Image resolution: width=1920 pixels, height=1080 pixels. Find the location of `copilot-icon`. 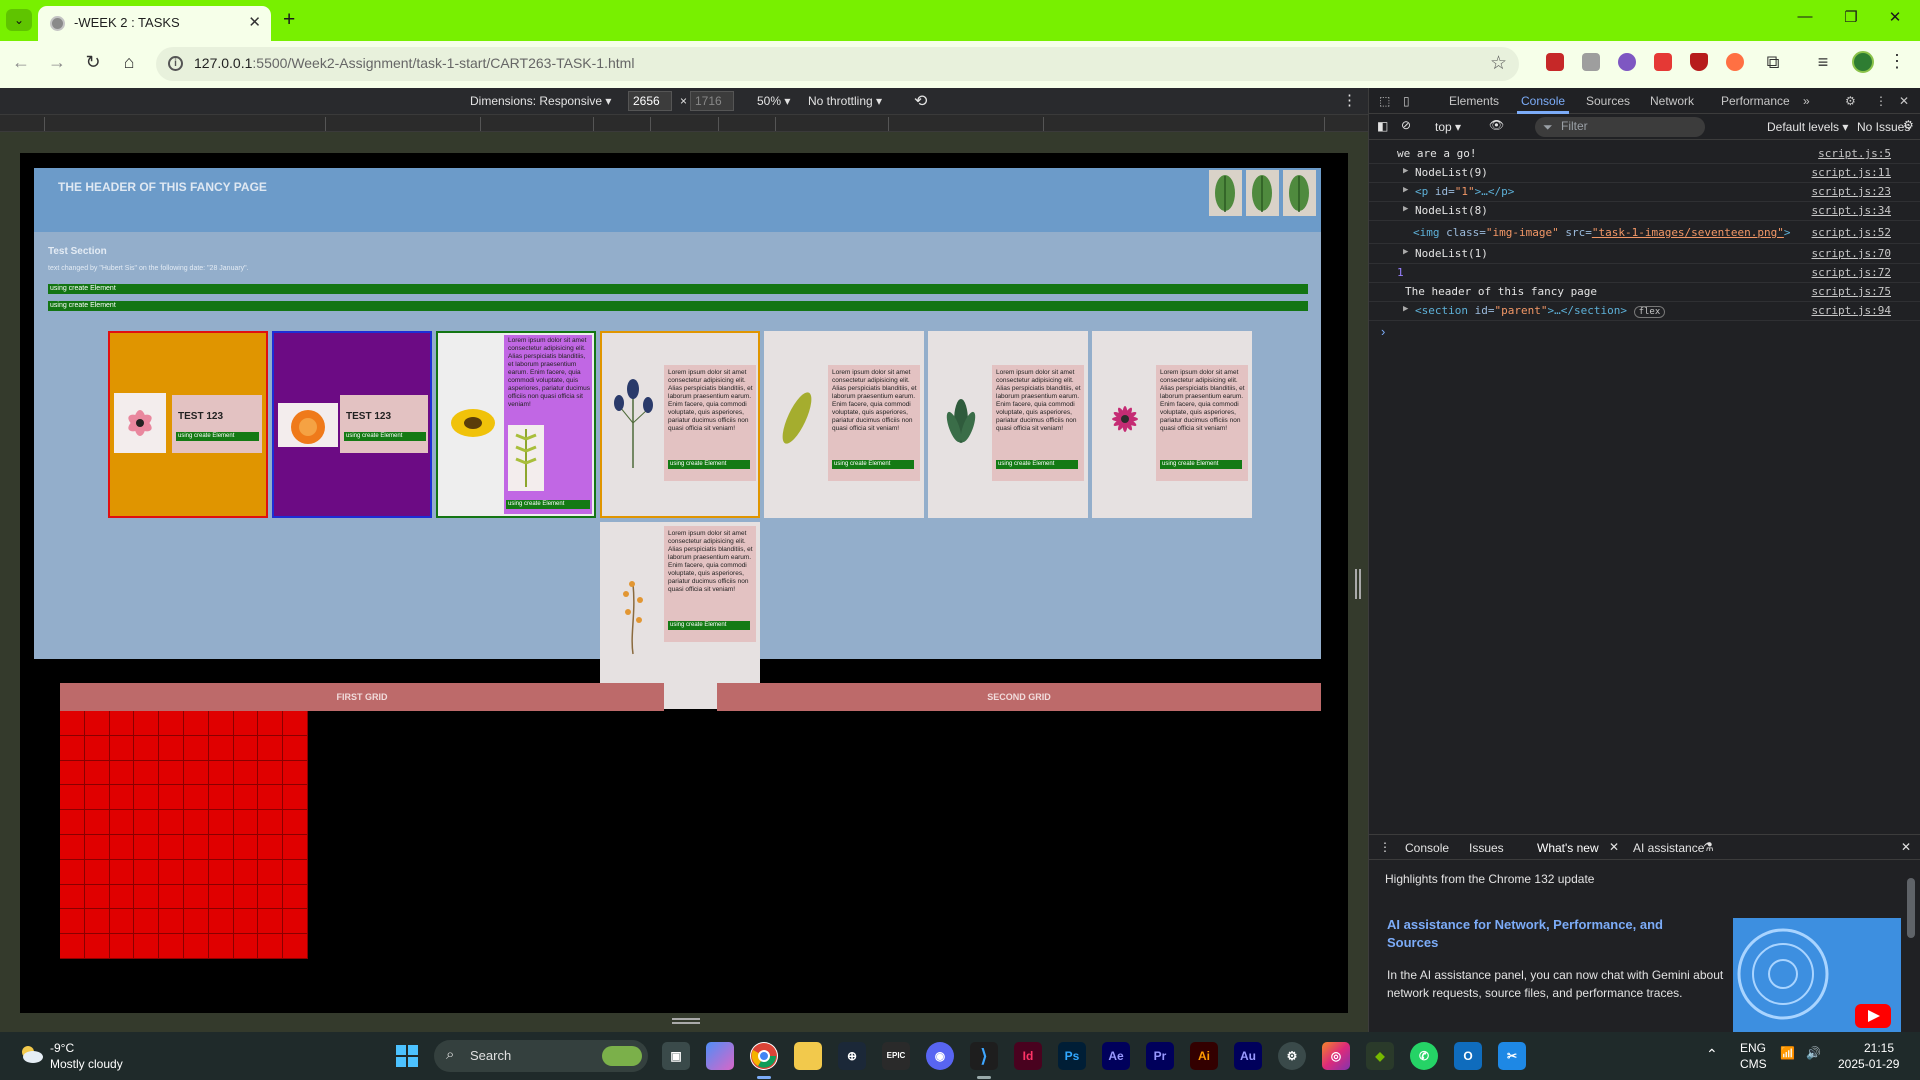

copilot-icon is located at coordinates (720, 1056).